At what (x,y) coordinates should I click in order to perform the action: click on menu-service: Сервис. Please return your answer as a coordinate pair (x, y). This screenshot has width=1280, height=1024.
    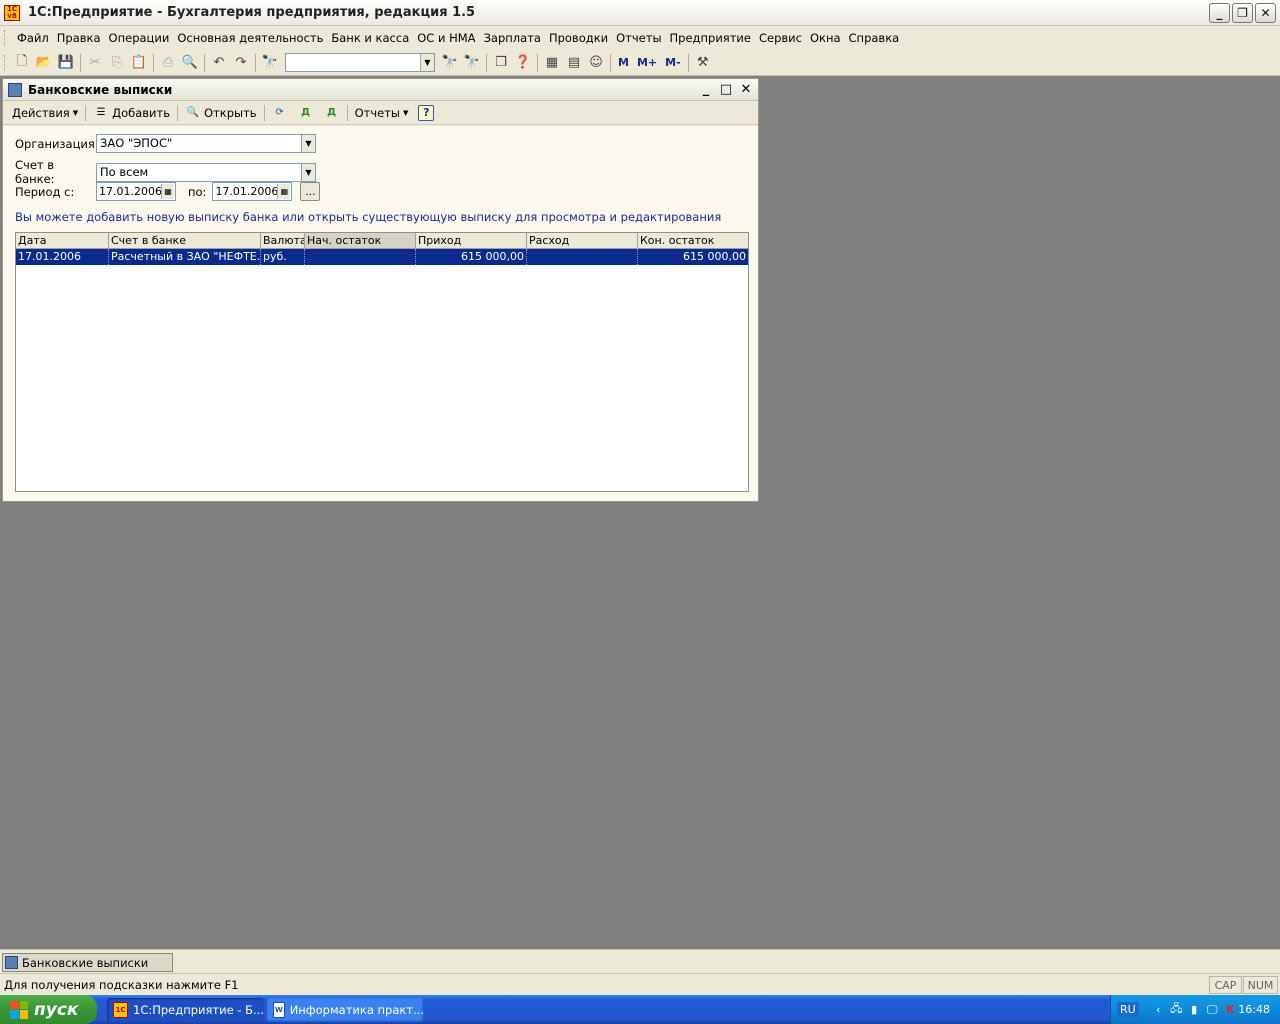
    Looking at the image, I should click on (780, 38).